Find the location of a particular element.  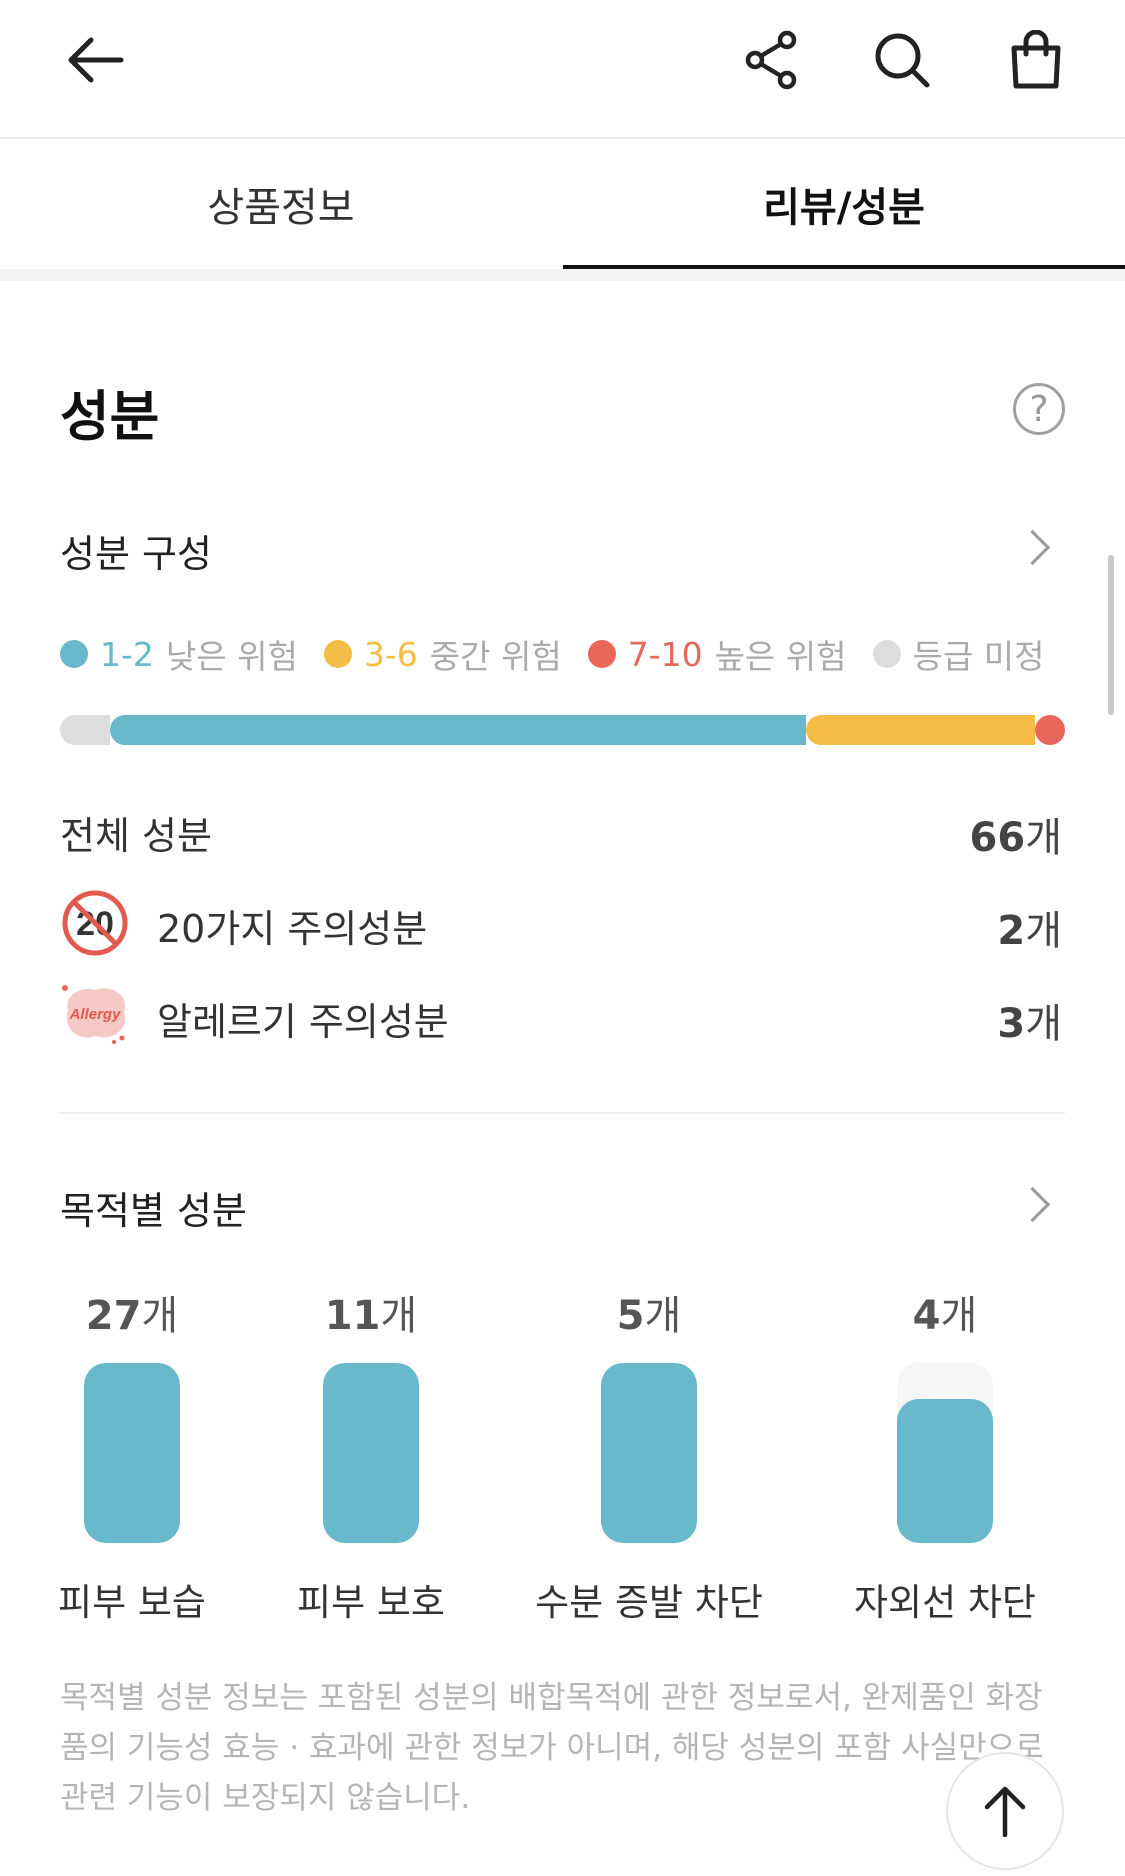

purpose-label-protection: 피부 보호 is located at coordinates (371, 1602).